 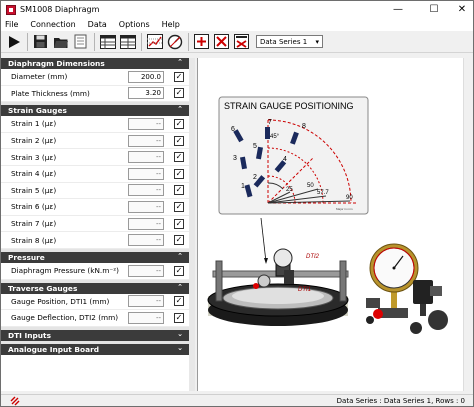 I want to click on maximize-button: ☐, so click(x=434, y=9).